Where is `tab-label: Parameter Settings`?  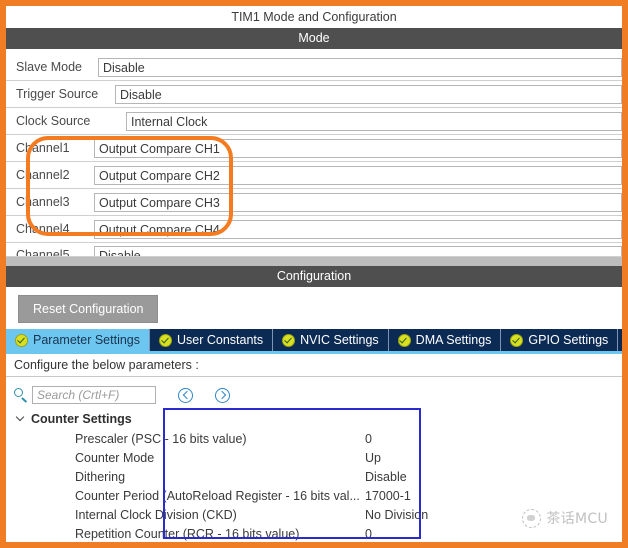 tab-label: Parameter Settings is located at coordinates (86, 340).